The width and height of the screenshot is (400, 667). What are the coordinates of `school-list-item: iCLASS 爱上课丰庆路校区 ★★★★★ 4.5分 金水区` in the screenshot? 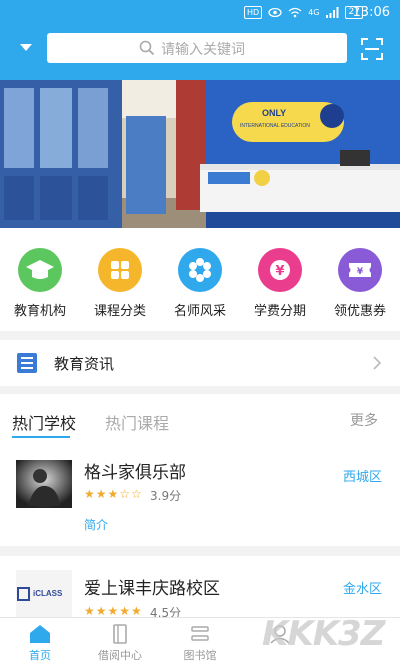 It's located at (200, 588).